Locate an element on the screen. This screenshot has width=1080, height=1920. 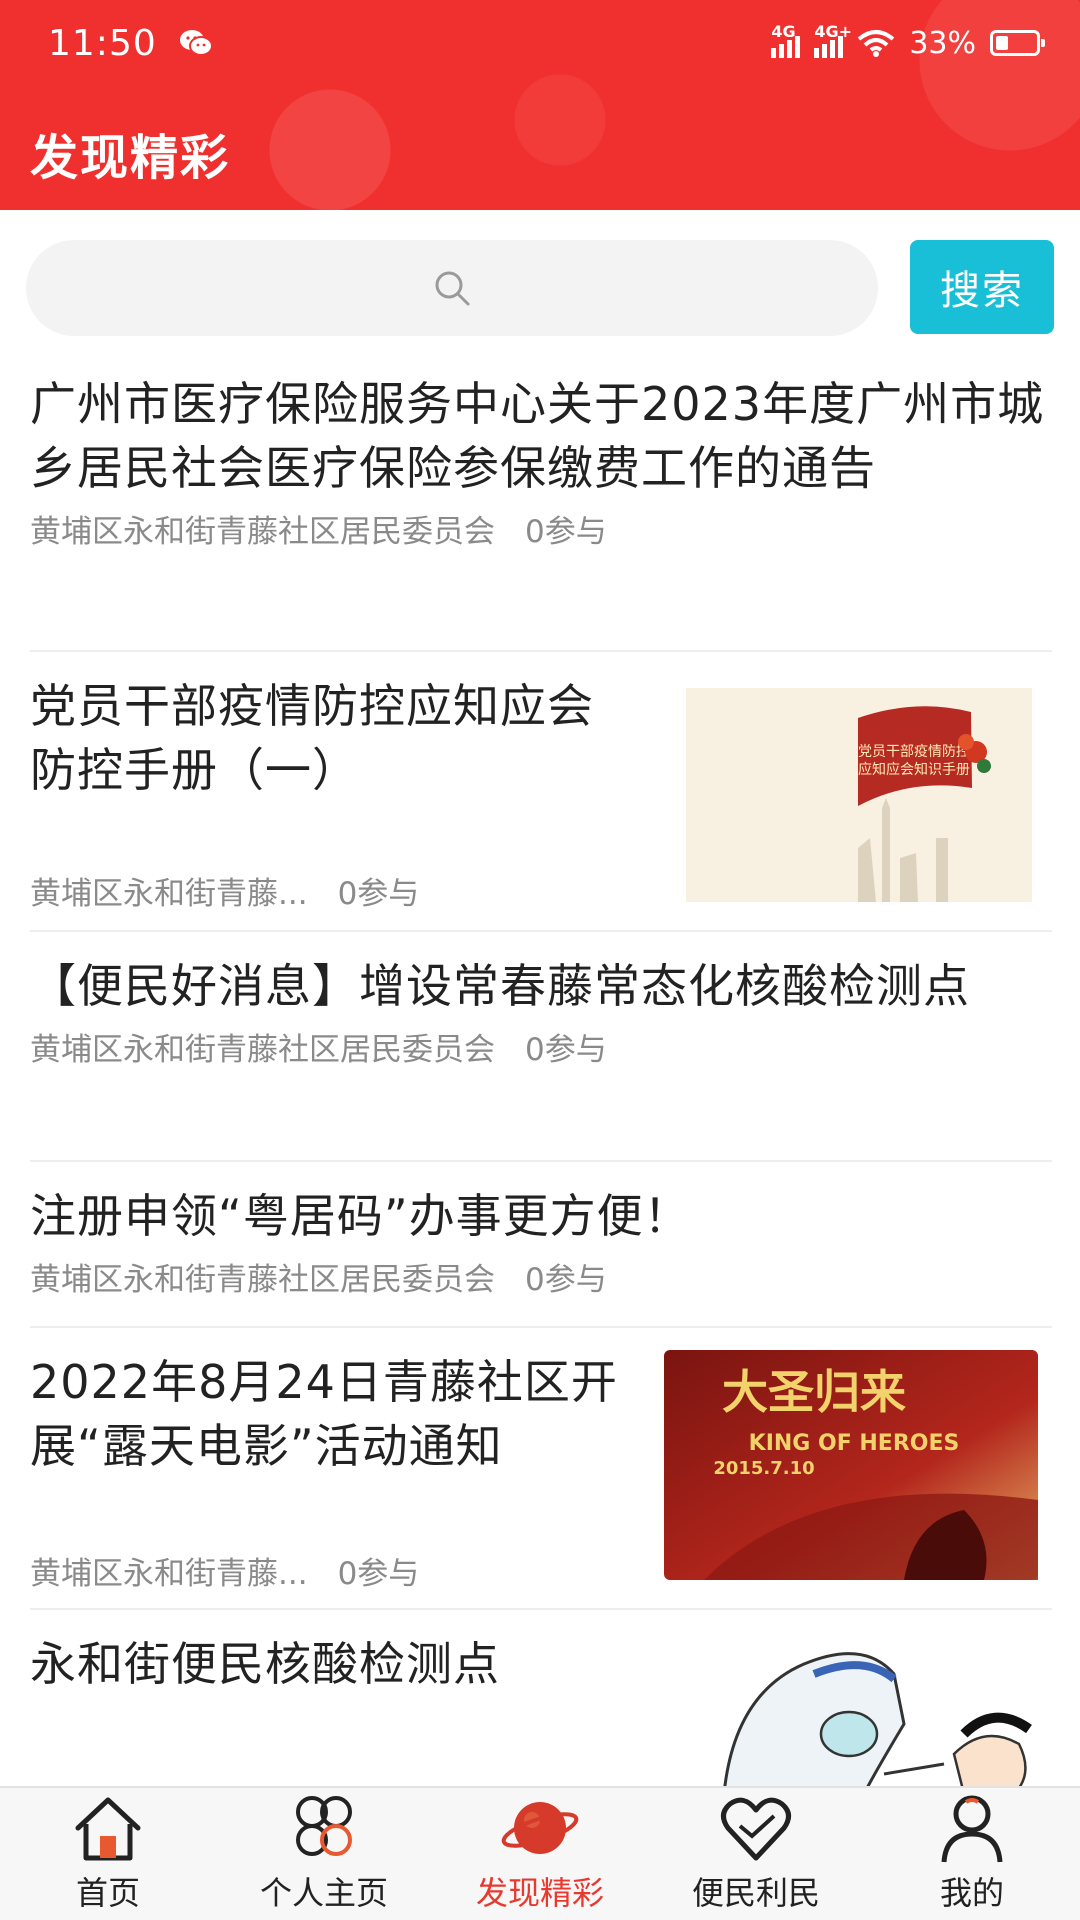
wechat-icon is located at coordinates (196, 43).